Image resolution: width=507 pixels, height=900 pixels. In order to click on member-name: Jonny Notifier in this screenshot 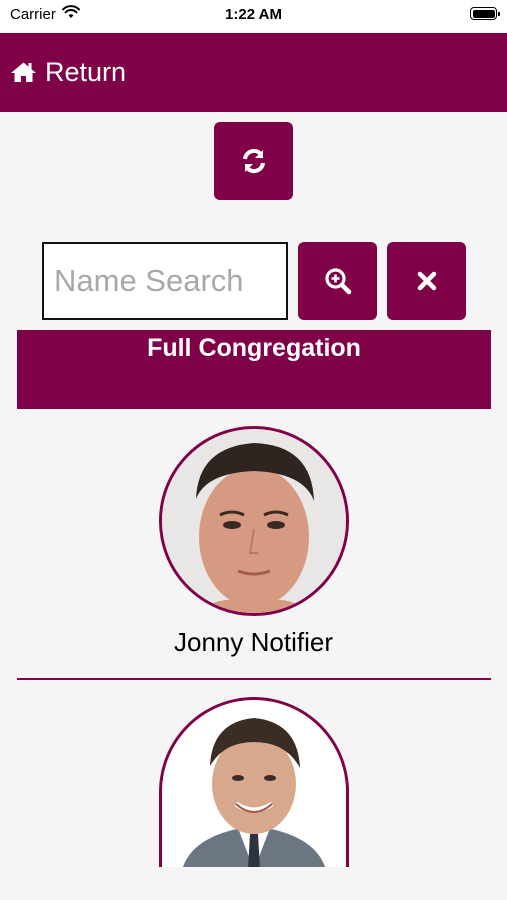, I will do `click(253, 642)`.